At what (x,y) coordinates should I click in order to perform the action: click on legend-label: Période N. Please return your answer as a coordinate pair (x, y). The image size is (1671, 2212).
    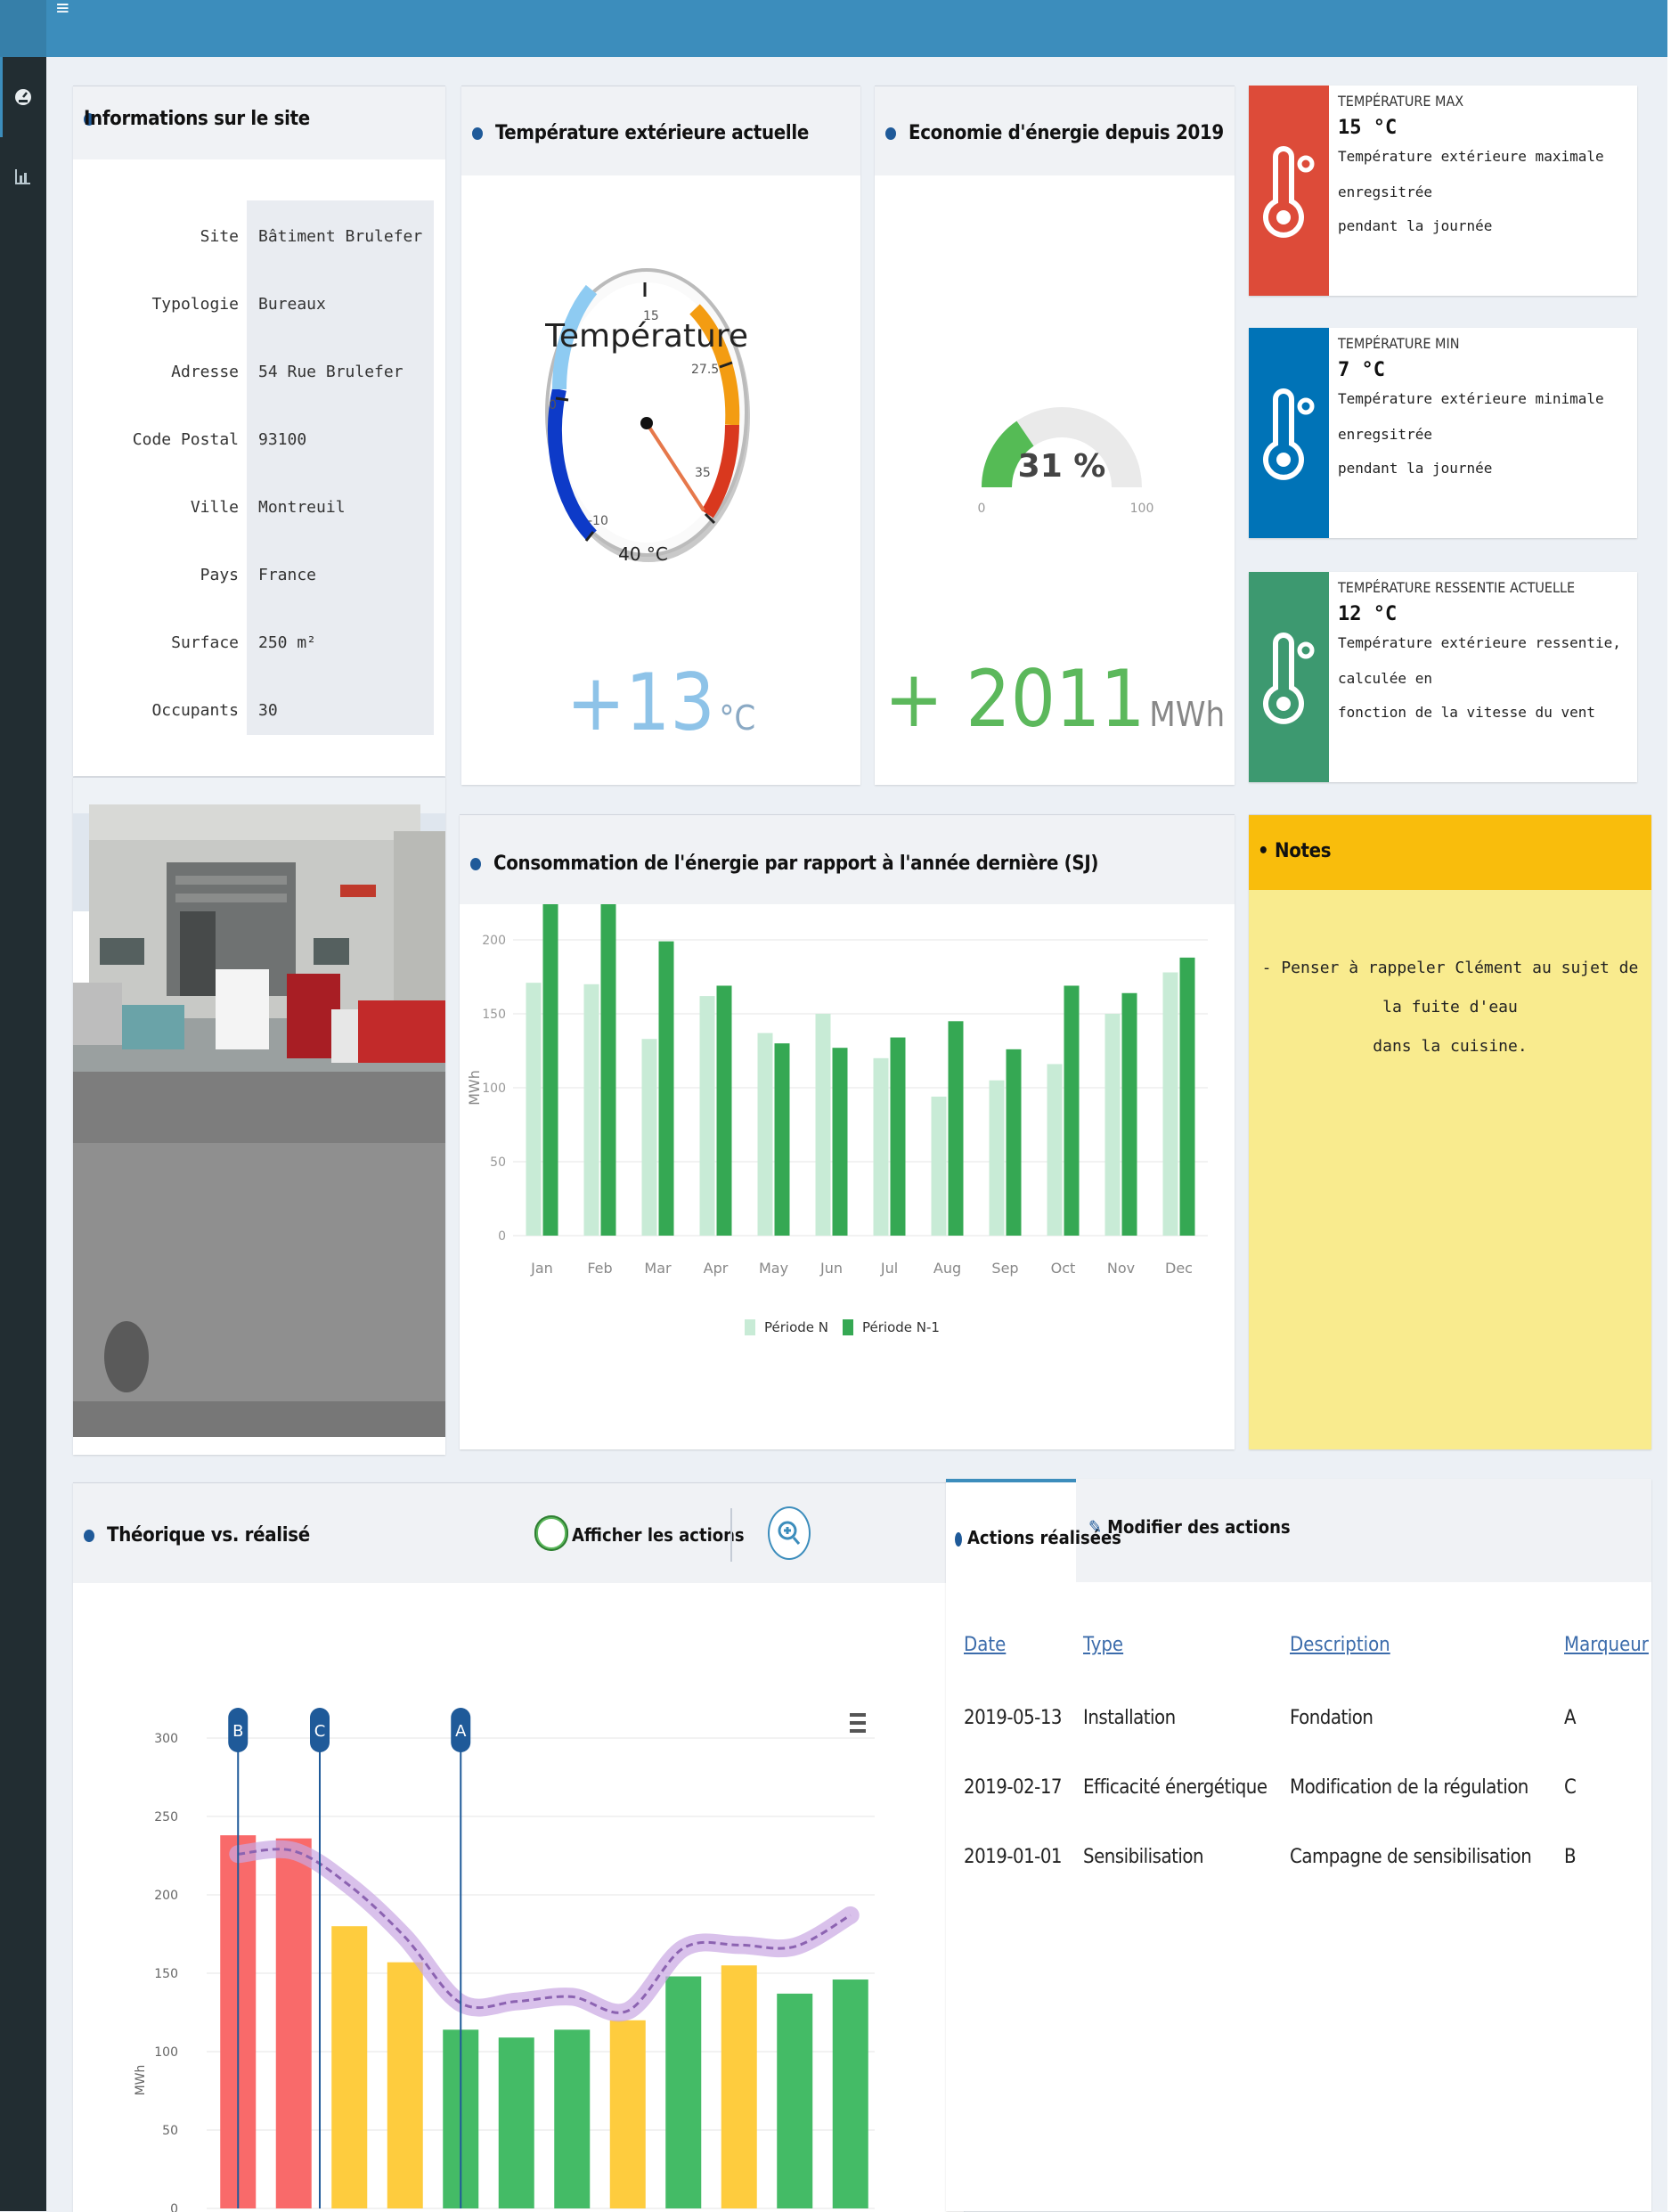
    Looking at the image, I should click on (796, 1327).